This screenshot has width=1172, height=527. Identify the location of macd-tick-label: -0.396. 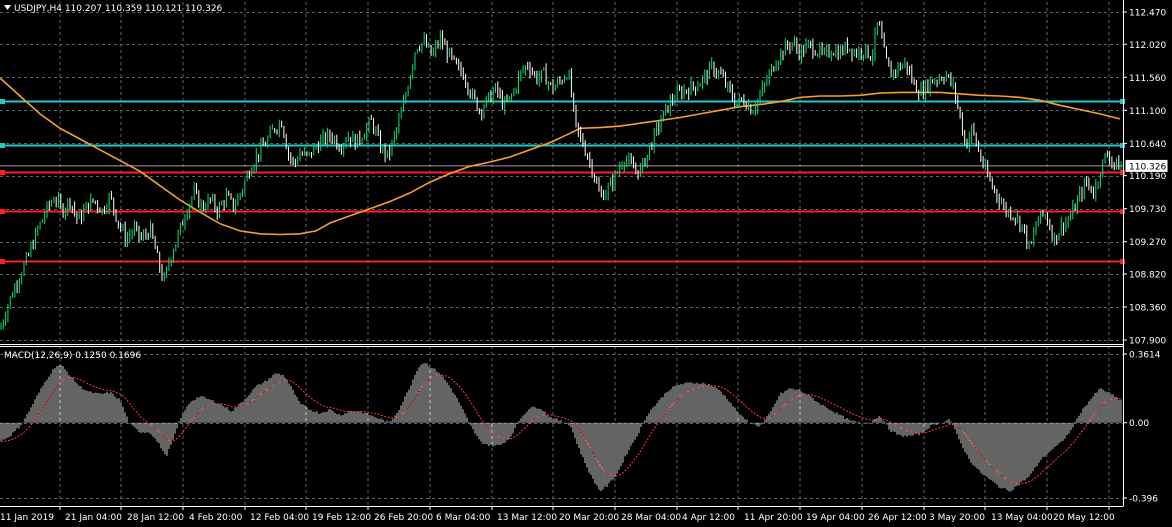
(1143, 500).